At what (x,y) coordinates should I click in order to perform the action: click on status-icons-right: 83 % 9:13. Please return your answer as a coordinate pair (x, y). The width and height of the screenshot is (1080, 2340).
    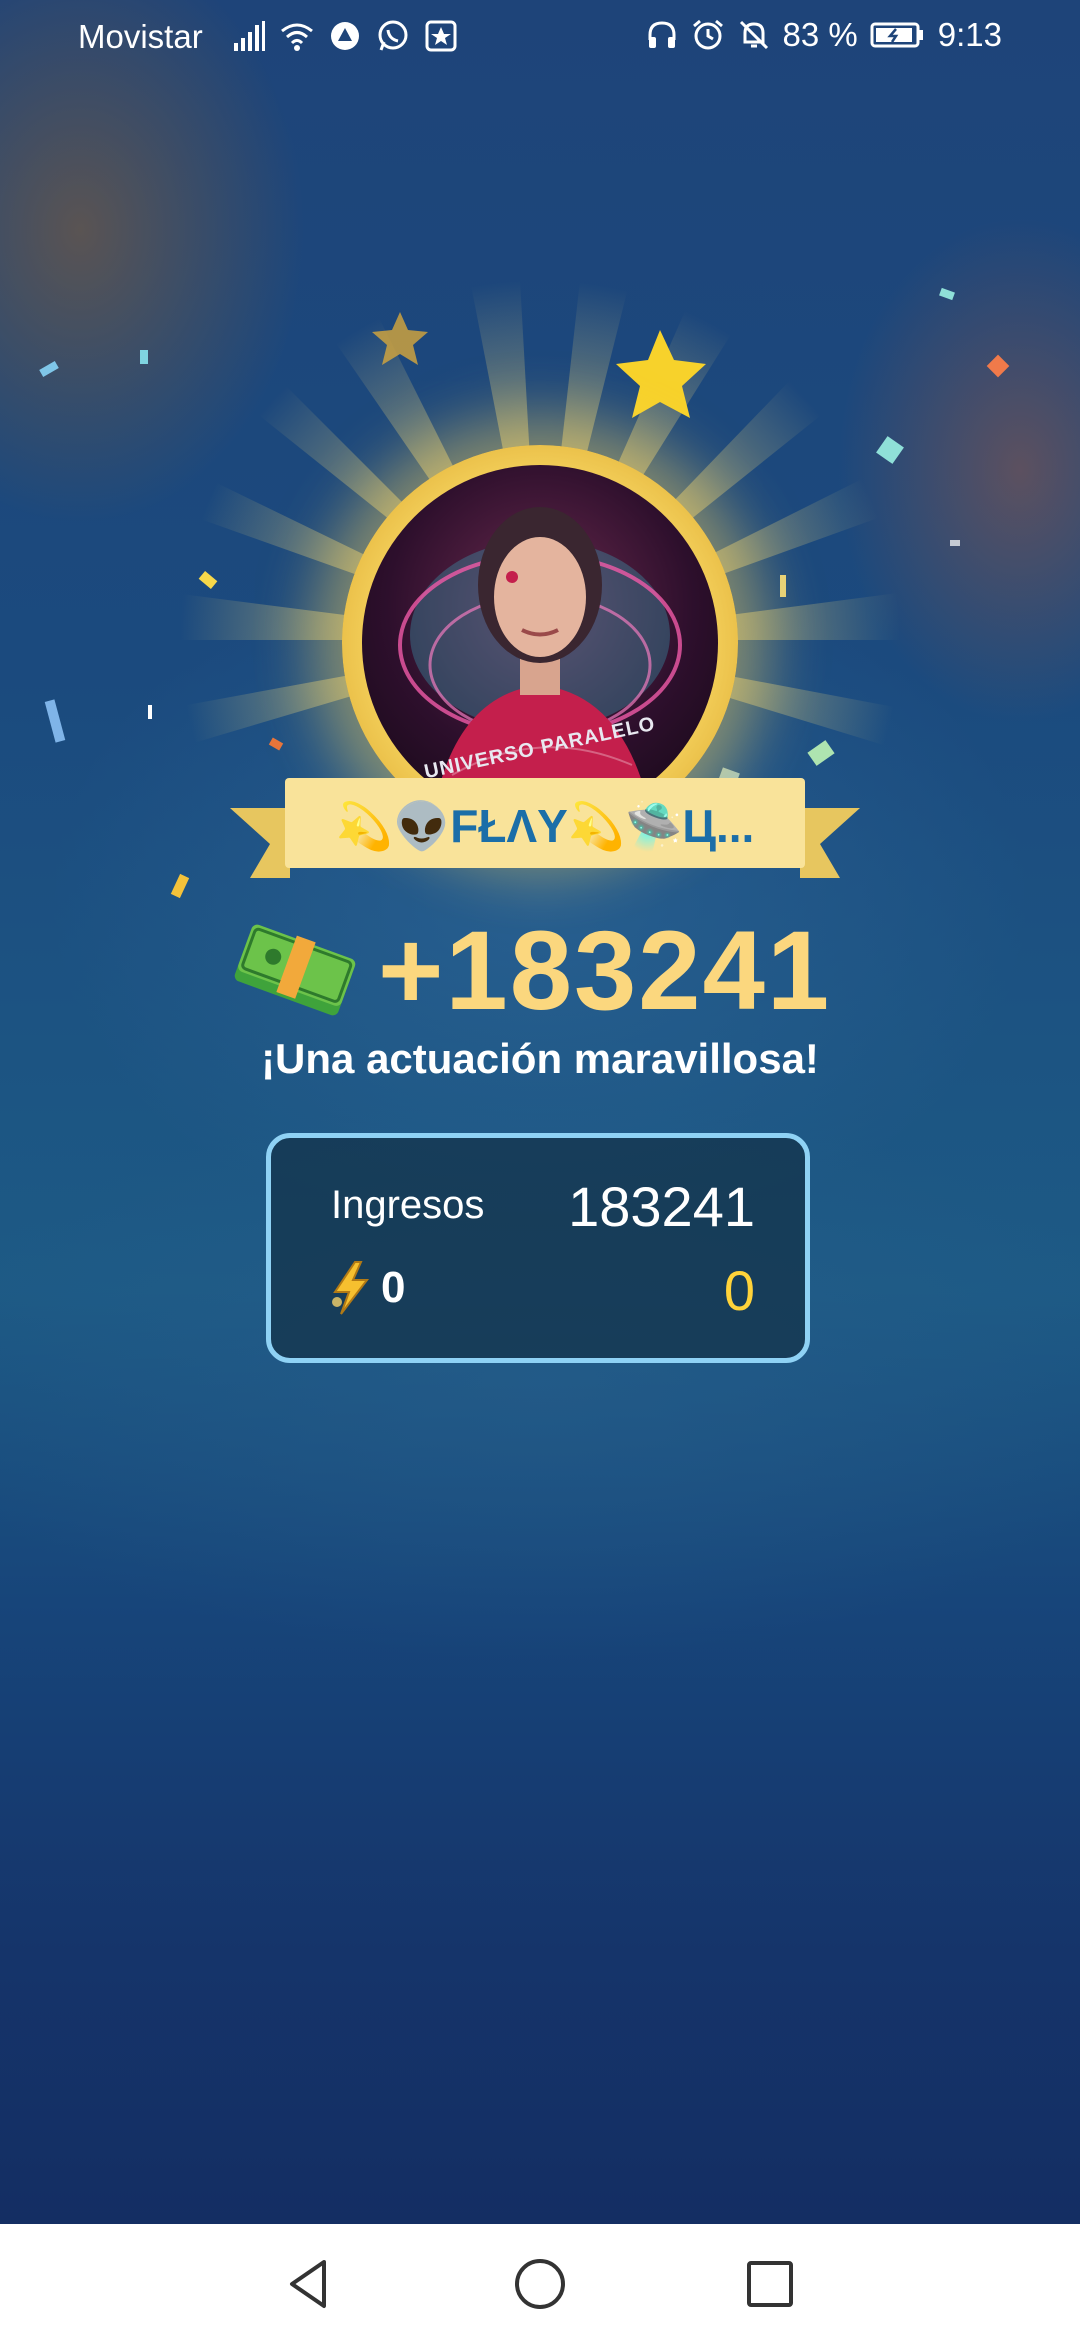
    Looking at the image, I should click on (823, 35).